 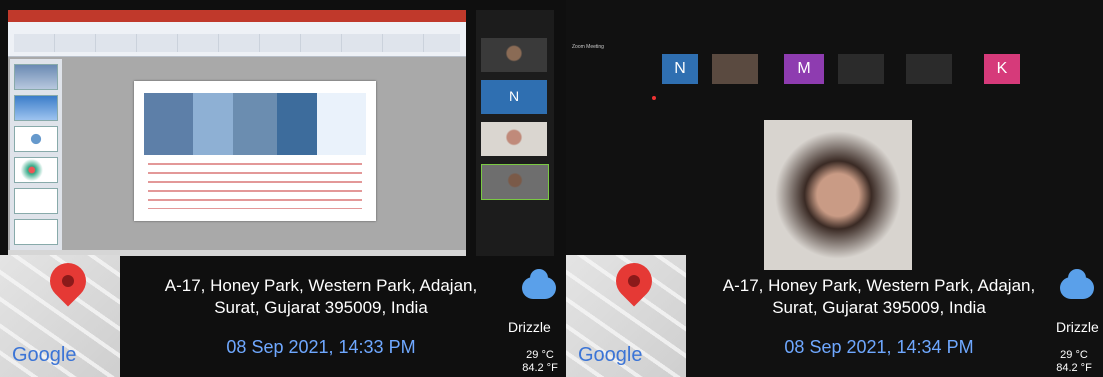 I want to click on zoom-window-title: Zoom Meeting, so click(x=588, y=47).